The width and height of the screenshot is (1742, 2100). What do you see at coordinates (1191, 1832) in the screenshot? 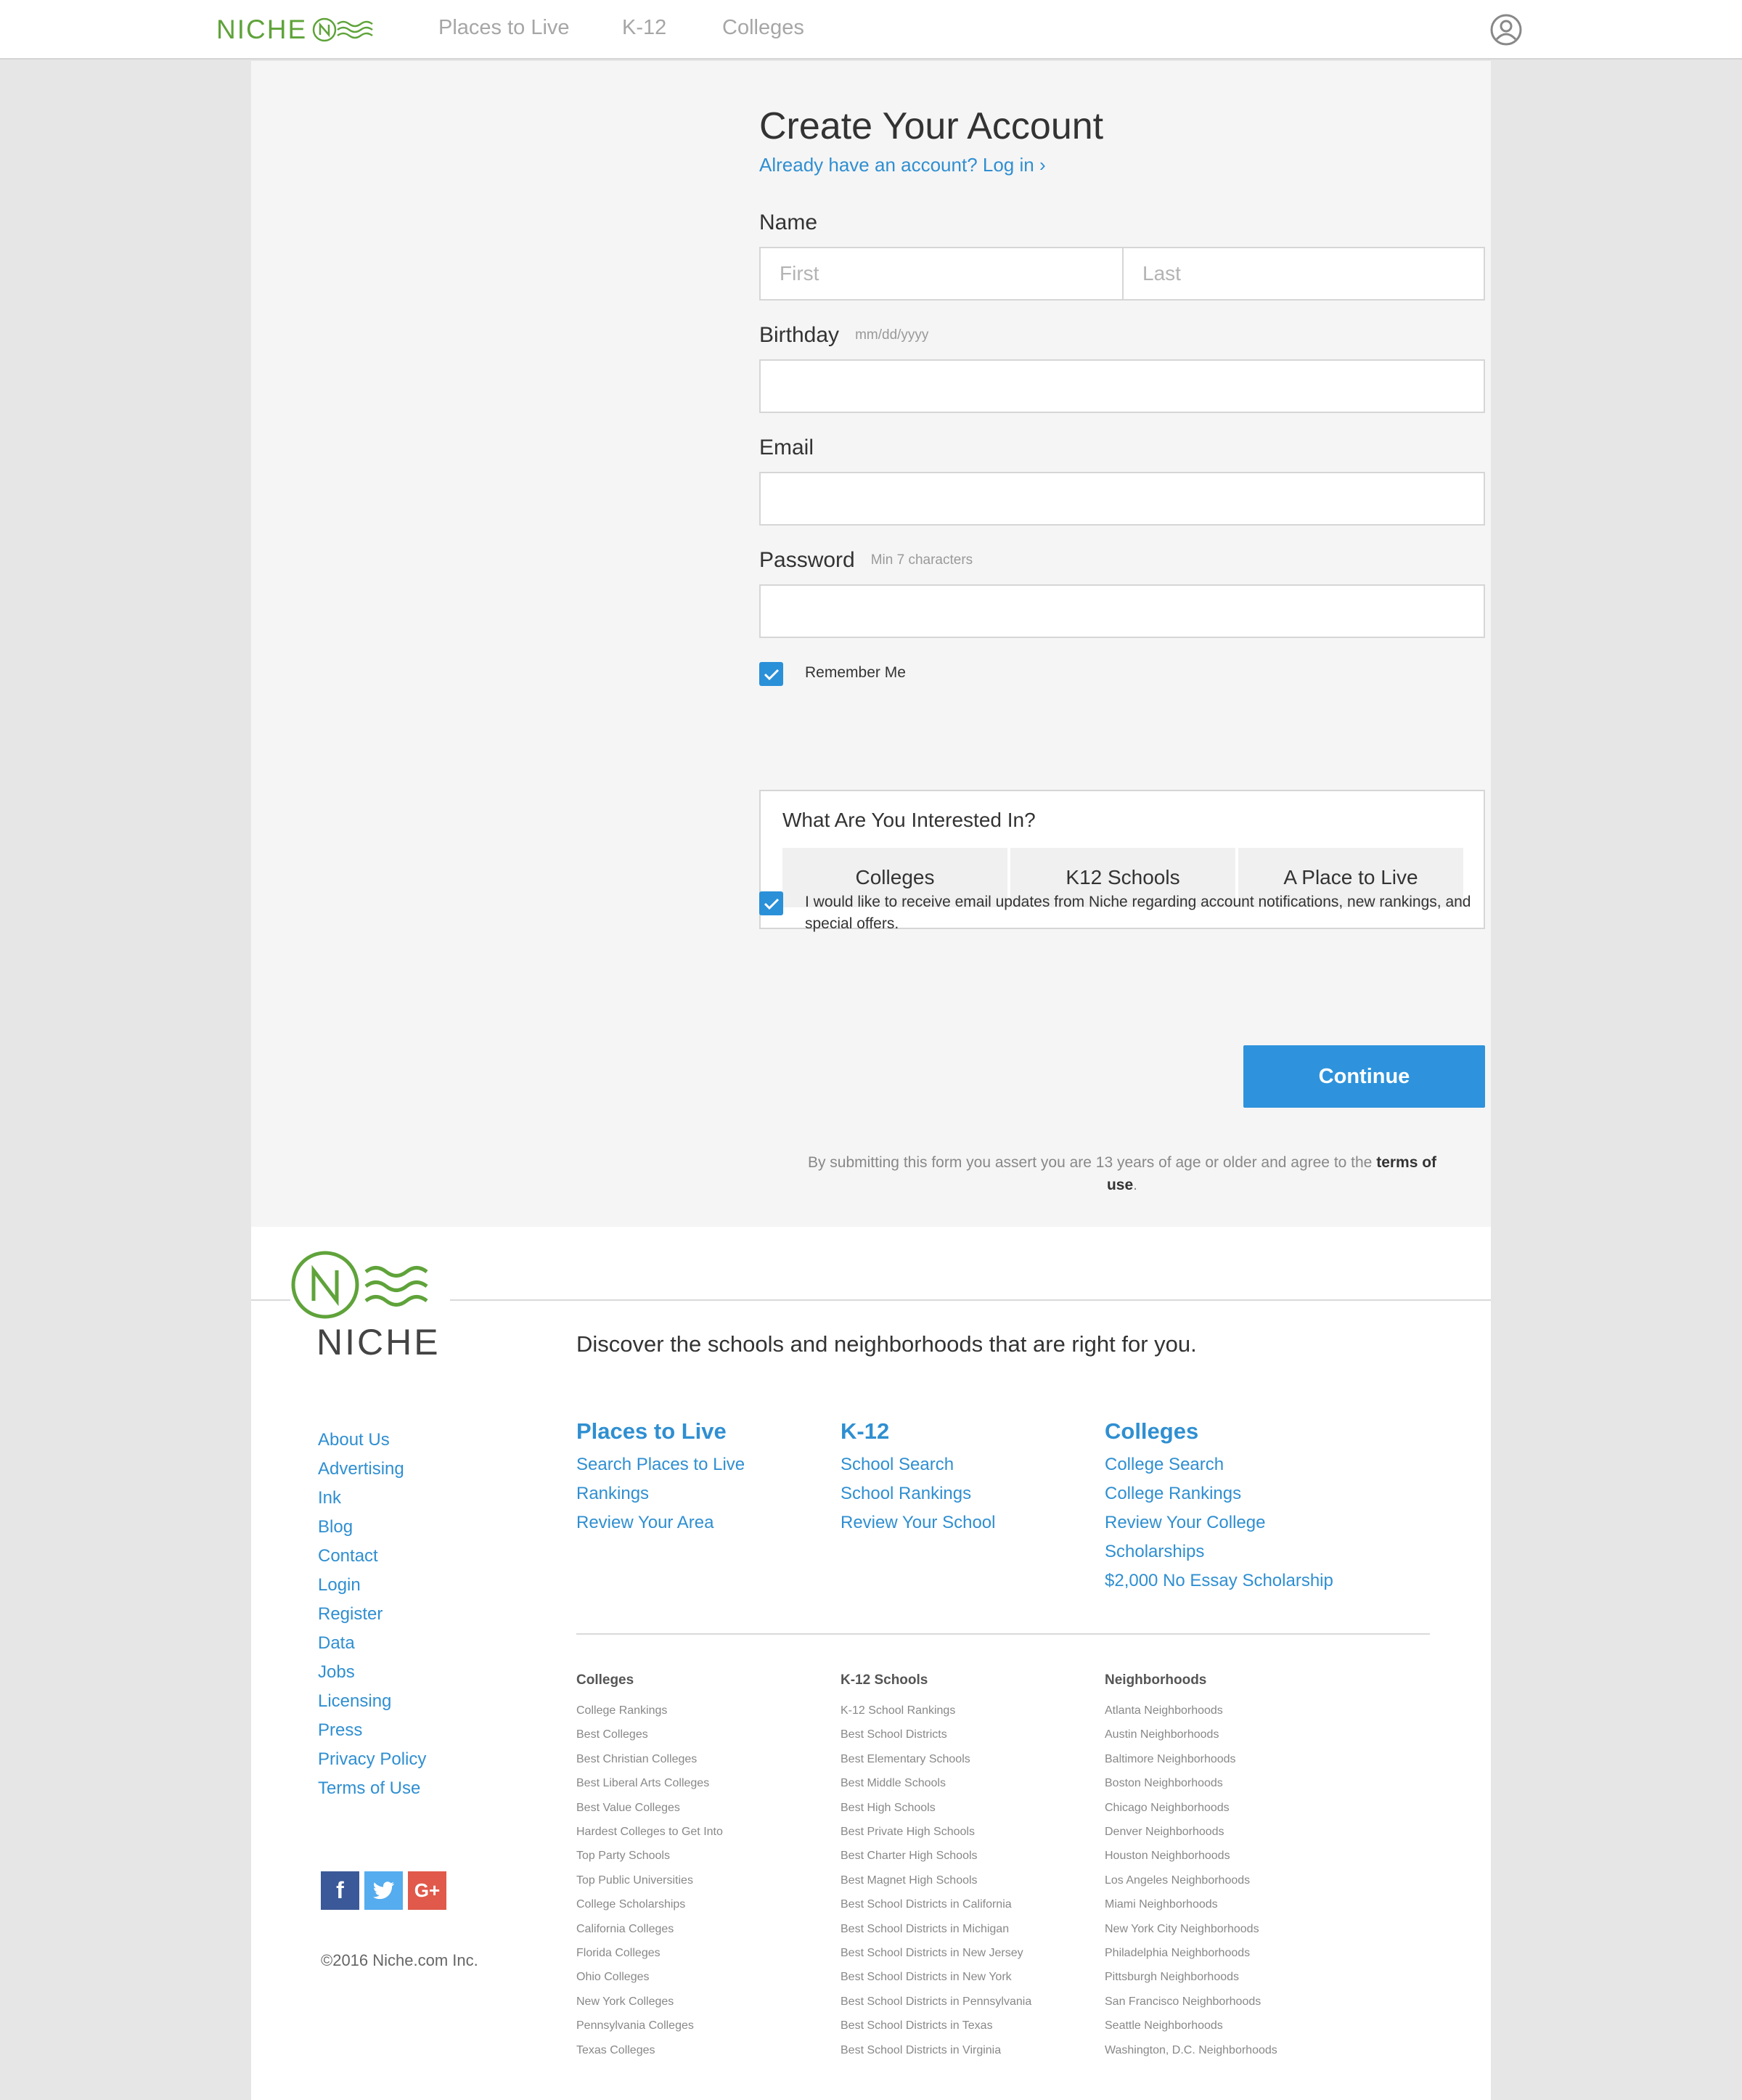
I see `footer-list-link: Denver Neighborhoods` at bounding box center [1191, 1832].